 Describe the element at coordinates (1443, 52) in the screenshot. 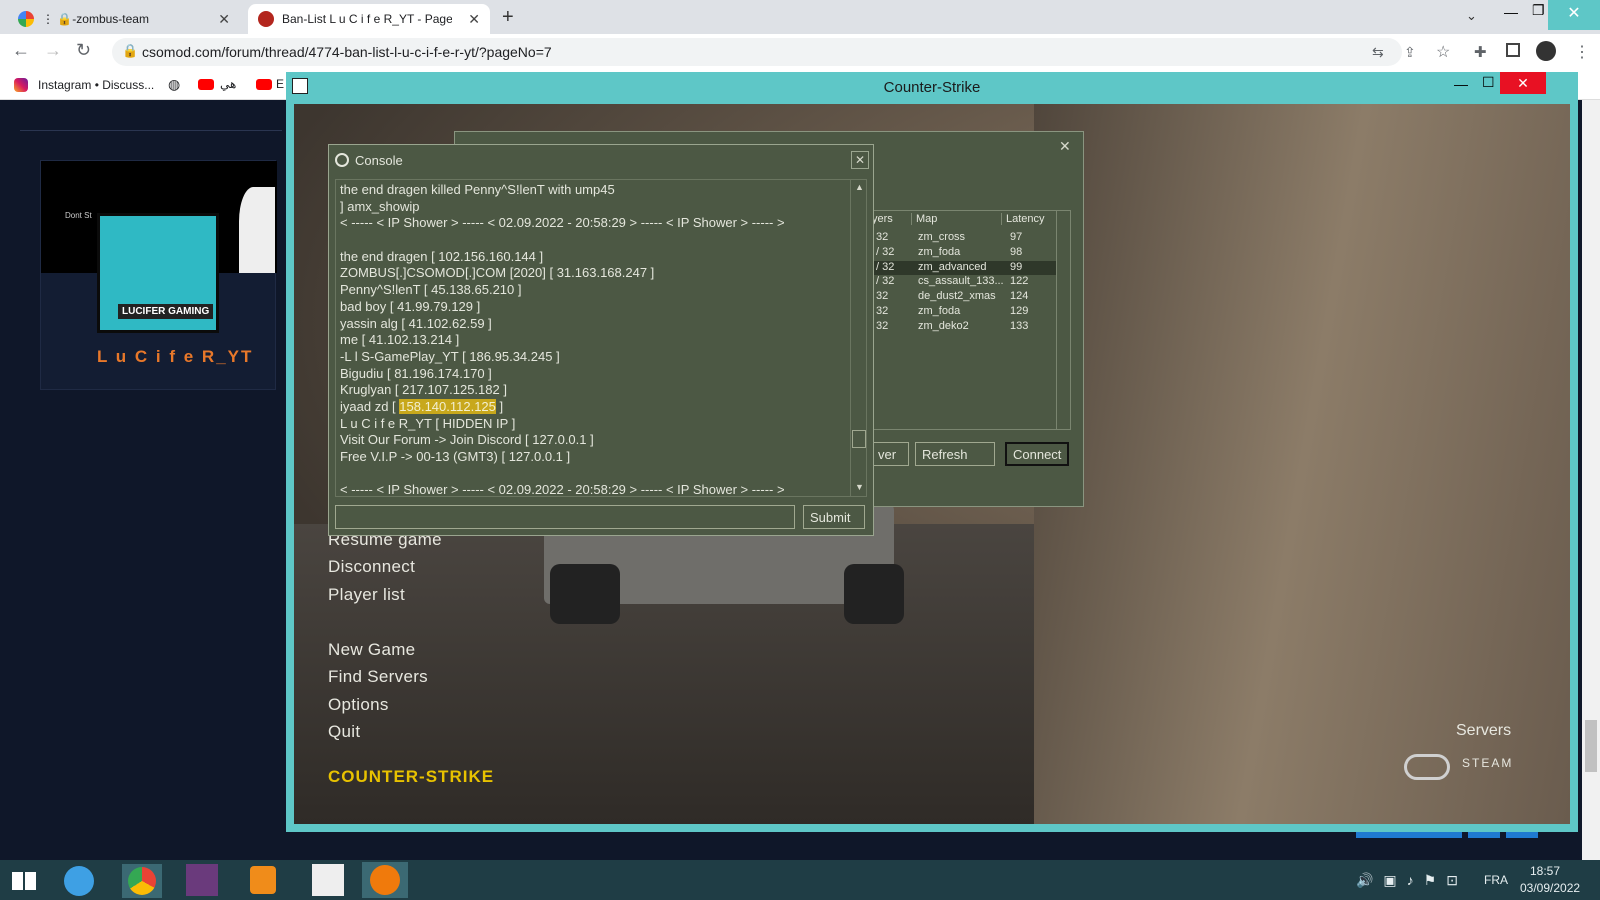

I see `bookmark-star-icon: ☆` at that location.